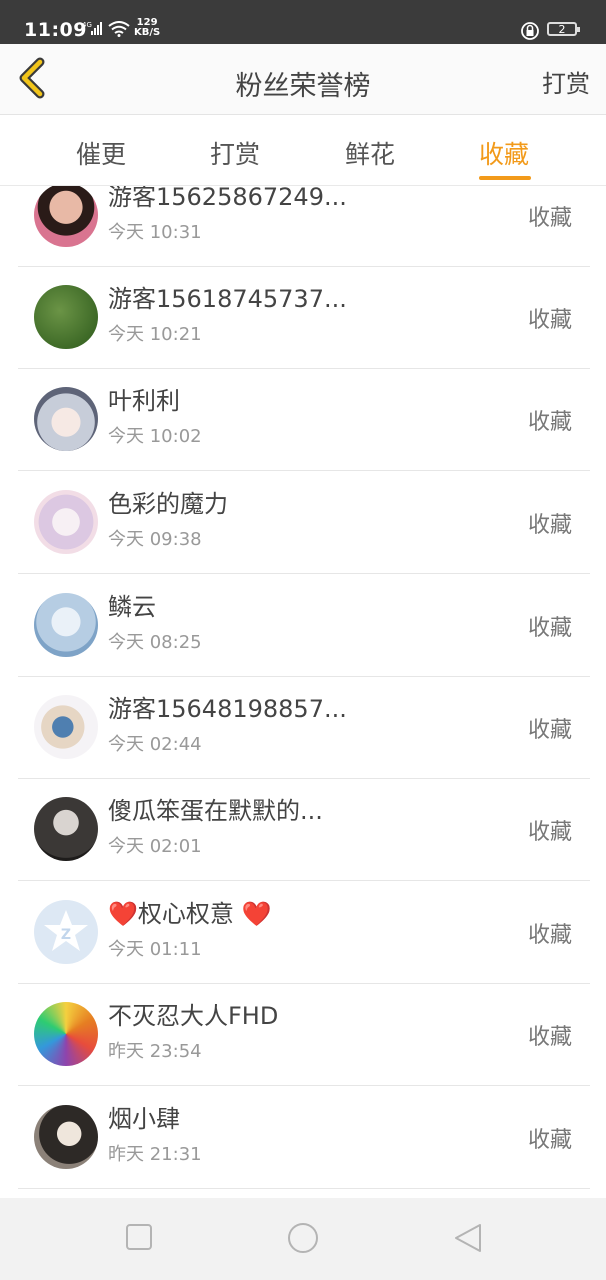  I want to click on user-name: 烟小肆, so click(144, 1119).